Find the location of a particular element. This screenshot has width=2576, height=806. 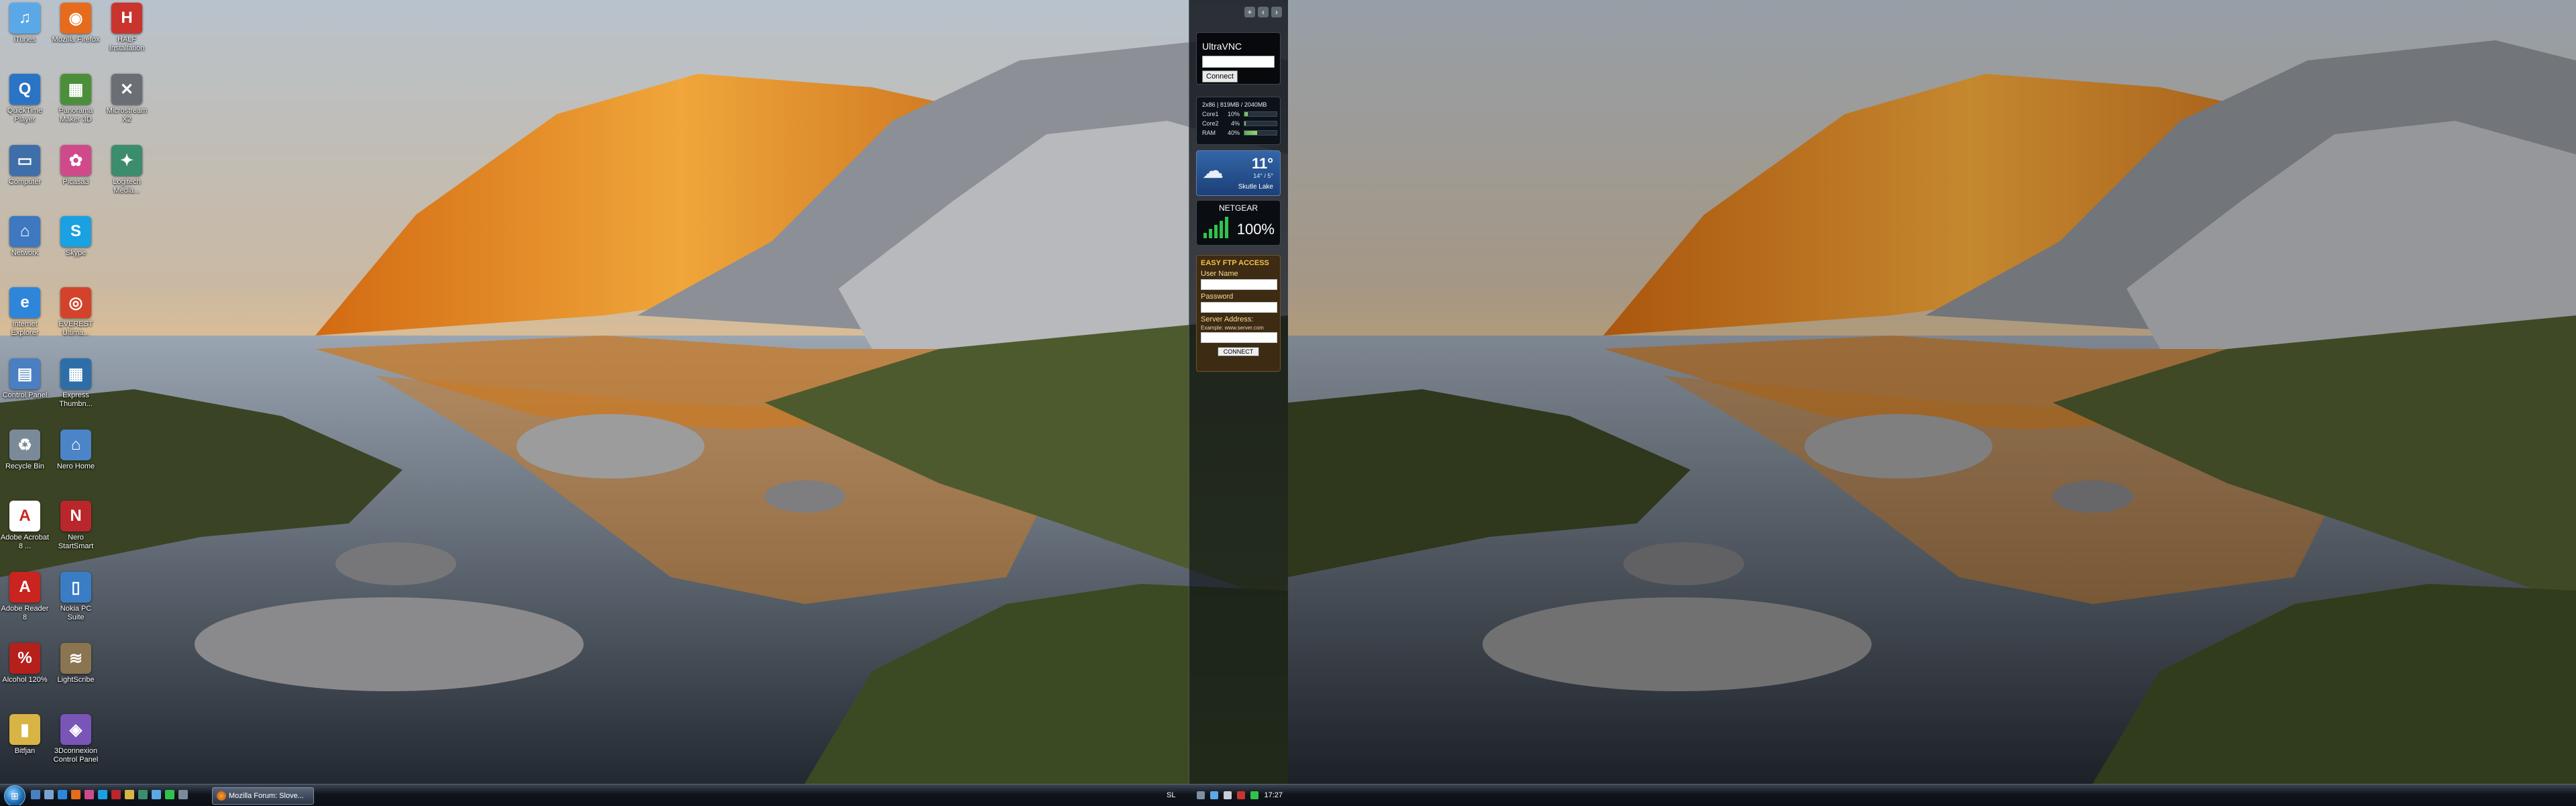

desktop-icon-firefox: ◉ Mozilla Firefox is located at coordinates (76, 23).